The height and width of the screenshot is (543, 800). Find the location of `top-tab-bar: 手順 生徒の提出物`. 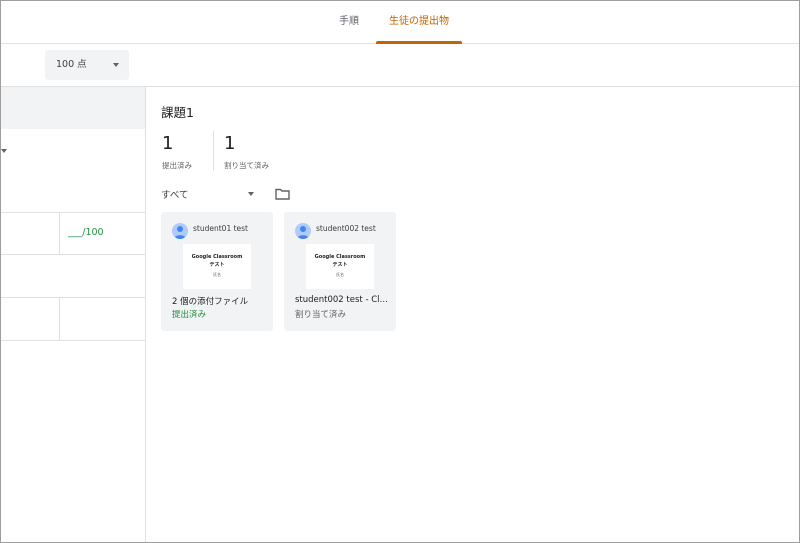

top-tab-bar: 手順 生徒の提出物 is located at coordinates (400, 22).